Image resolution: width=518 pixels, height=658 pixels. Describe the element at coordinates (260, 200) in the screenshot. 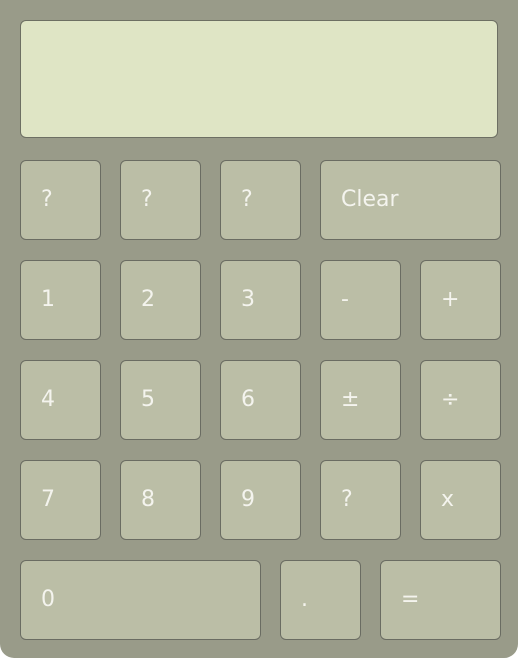

I see `unknown-key-3: ?` at that location.